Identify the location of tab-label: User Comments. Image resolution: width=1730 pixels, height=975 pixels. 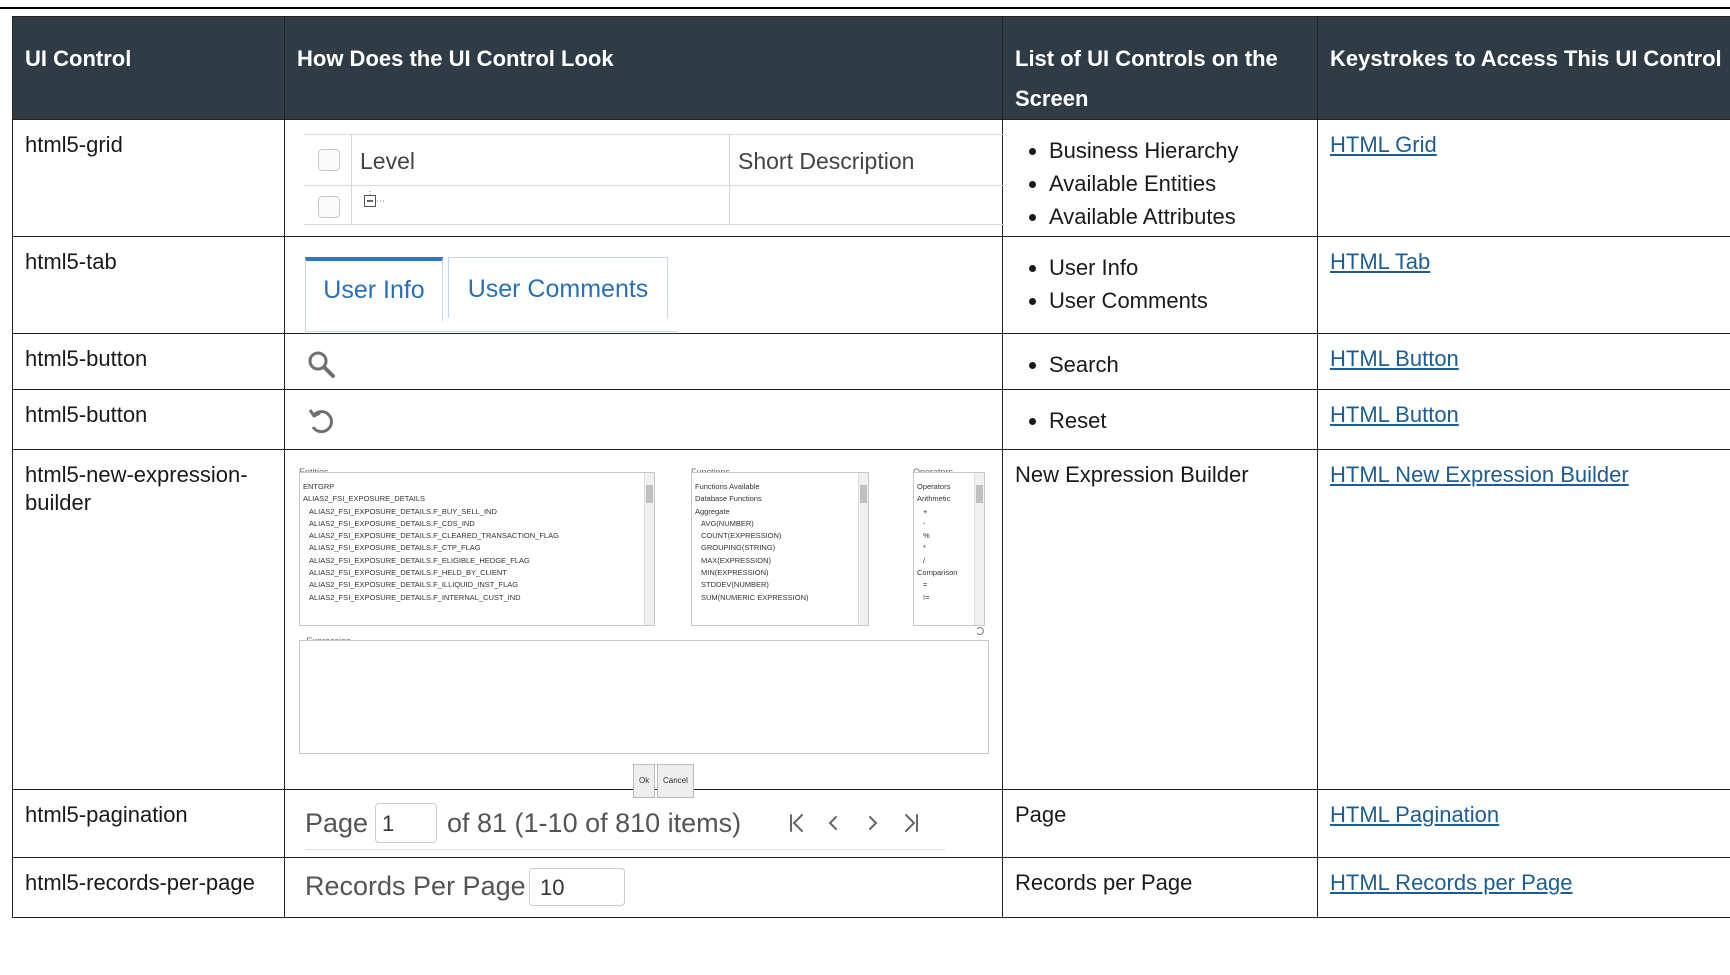
(558, 289).